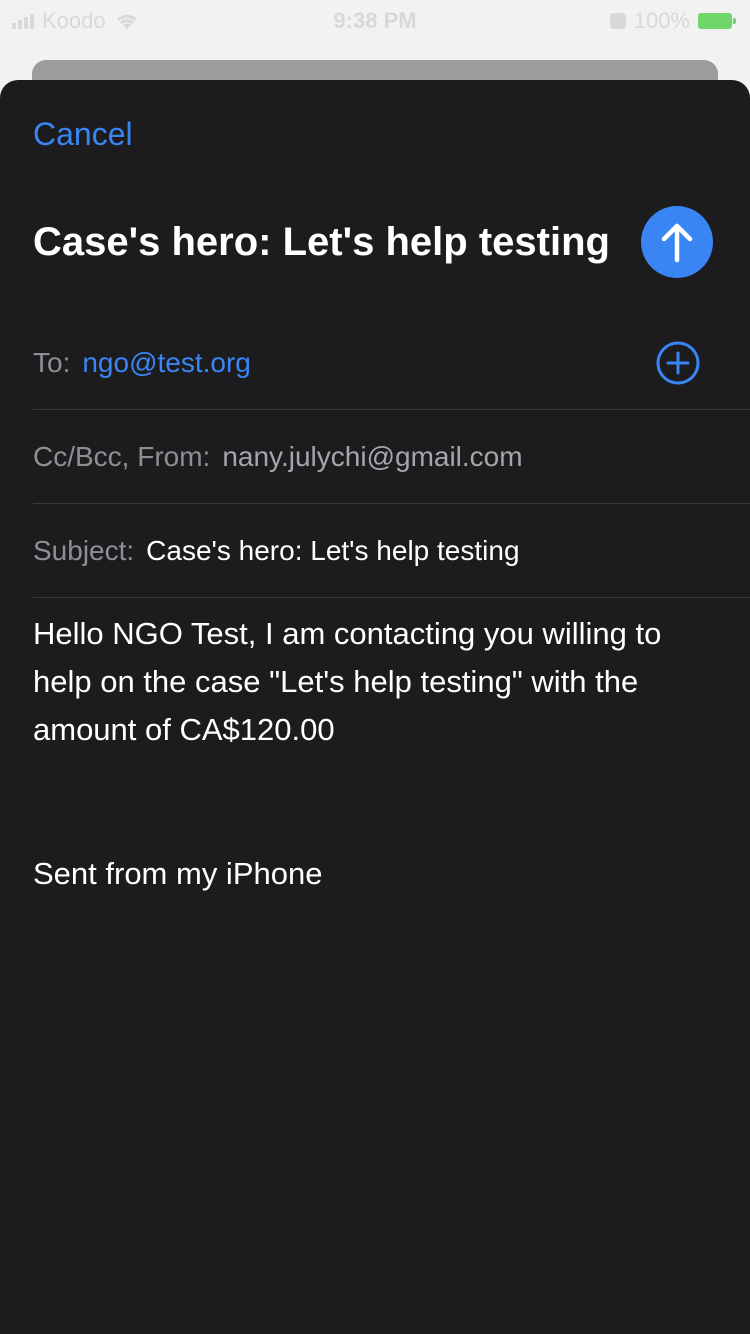  Describe the element at coordinates (166, 363) in the screenshot. I see `to-recipient: ngo@test.org` at that location.